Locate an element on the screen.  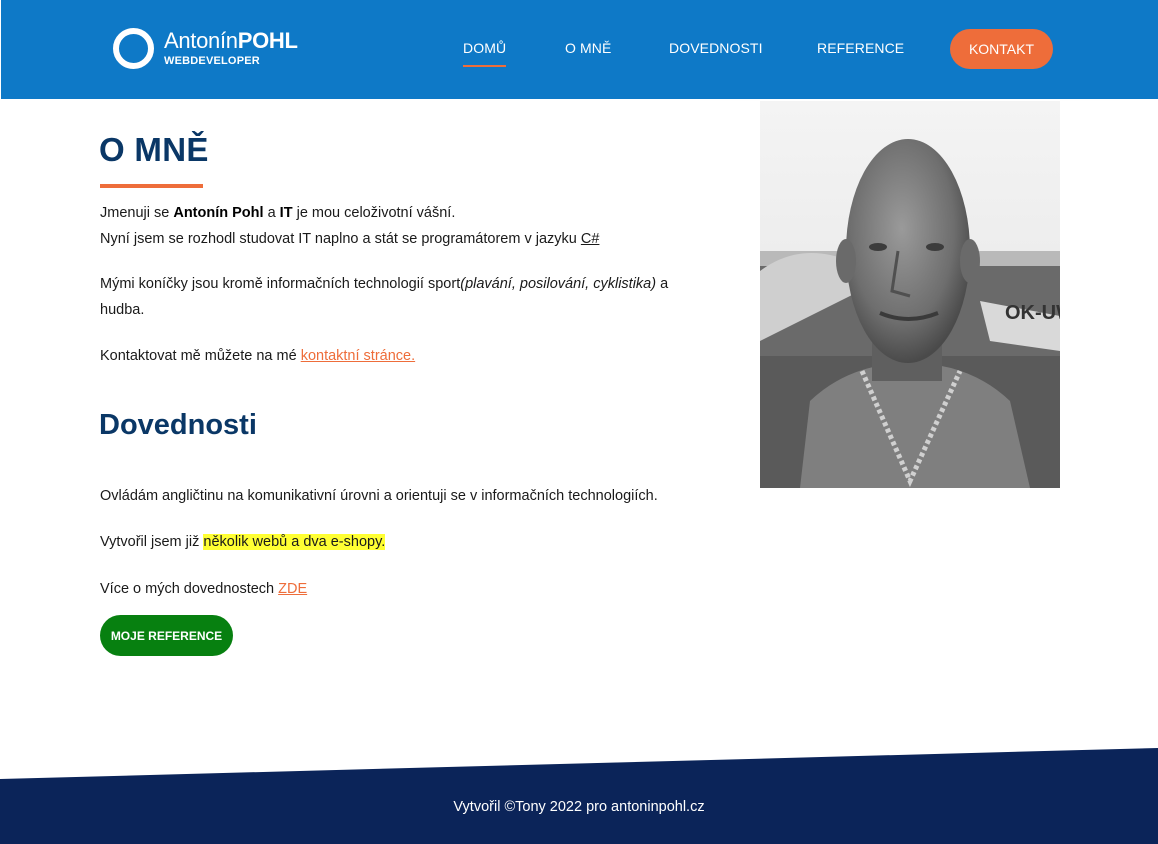
footer-background is located at coordinates (579, 796).